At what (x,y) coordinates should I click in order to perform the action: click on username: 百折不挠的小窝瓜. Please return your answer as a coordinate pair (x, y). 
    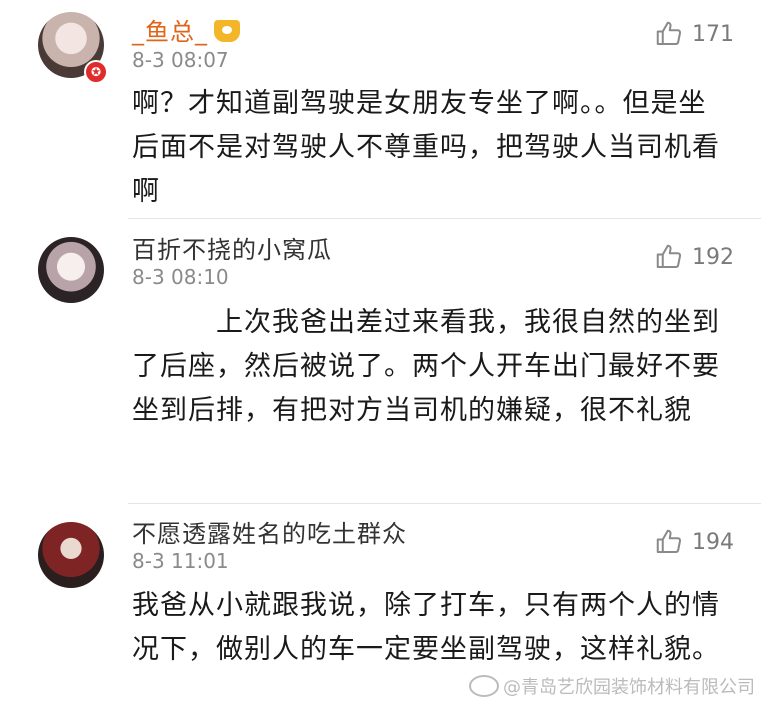
    Looking at the image, I should click on (232, 247).